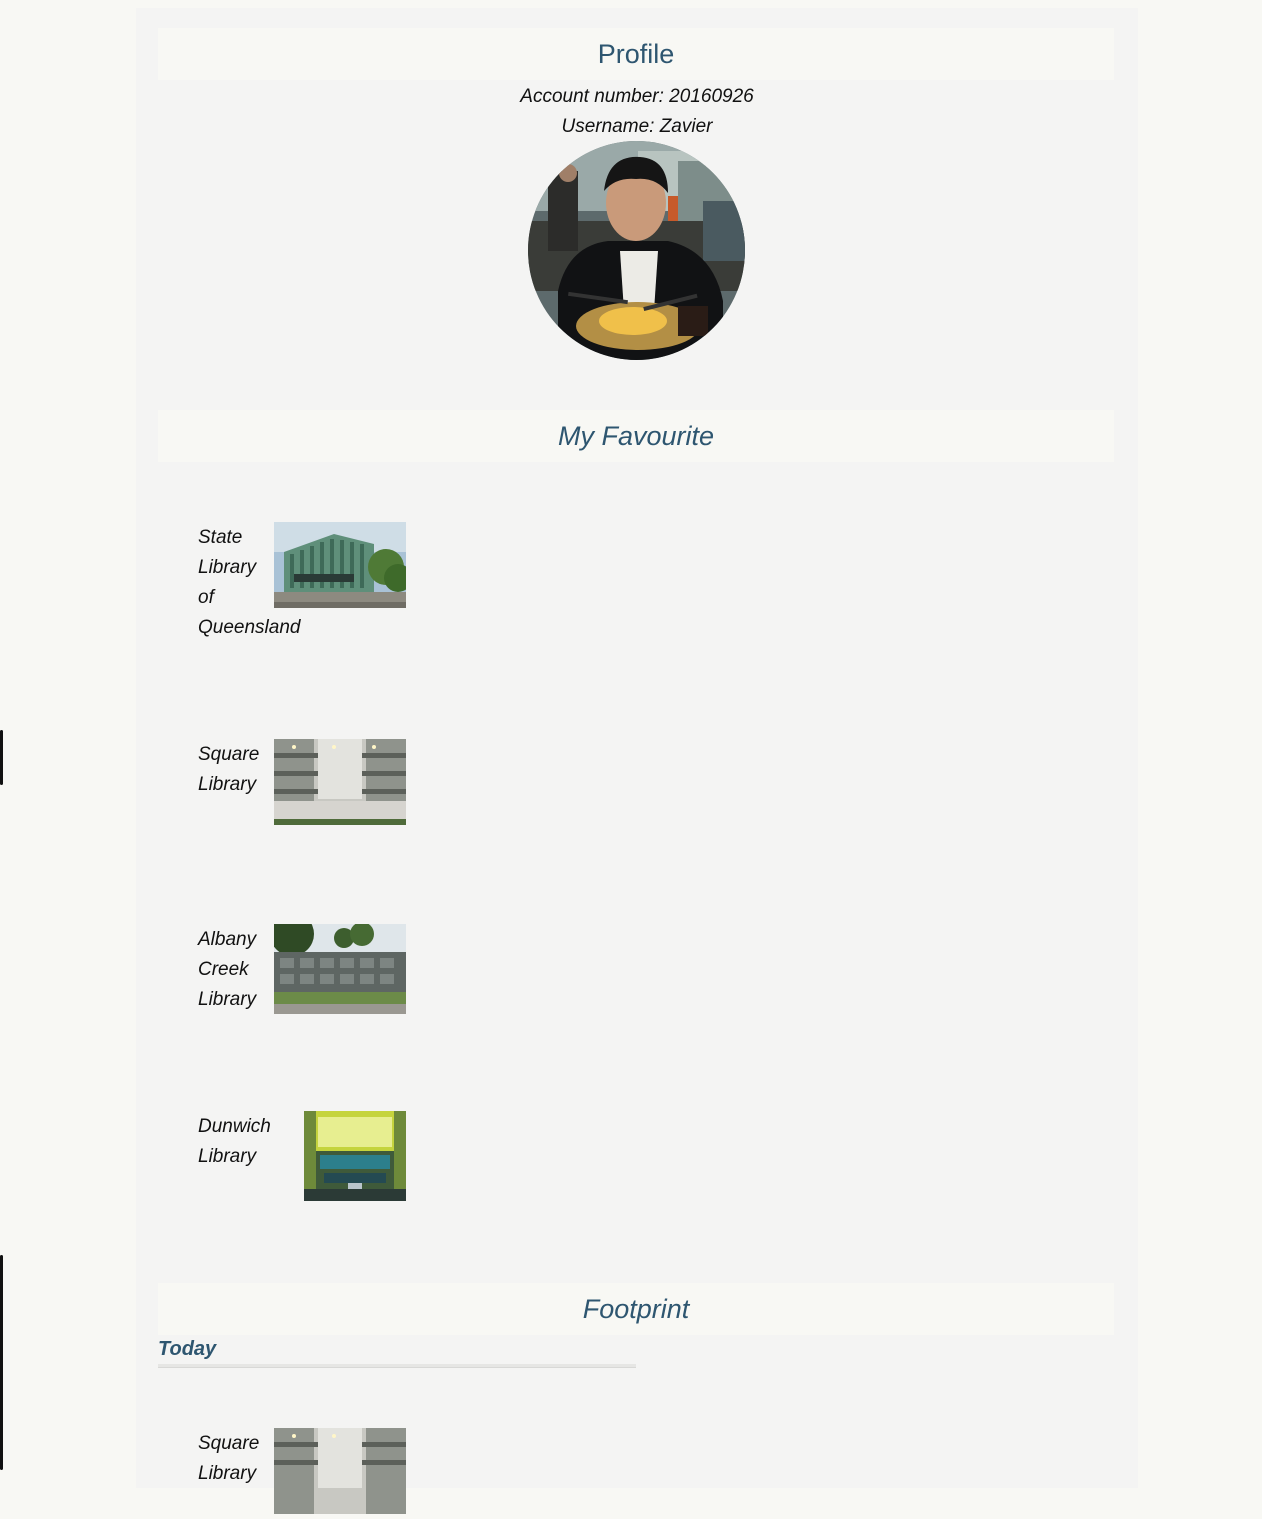 The height and width of the screenshot is (1519, 1262). I want to click on day-label: Today, so click(187, 1349).